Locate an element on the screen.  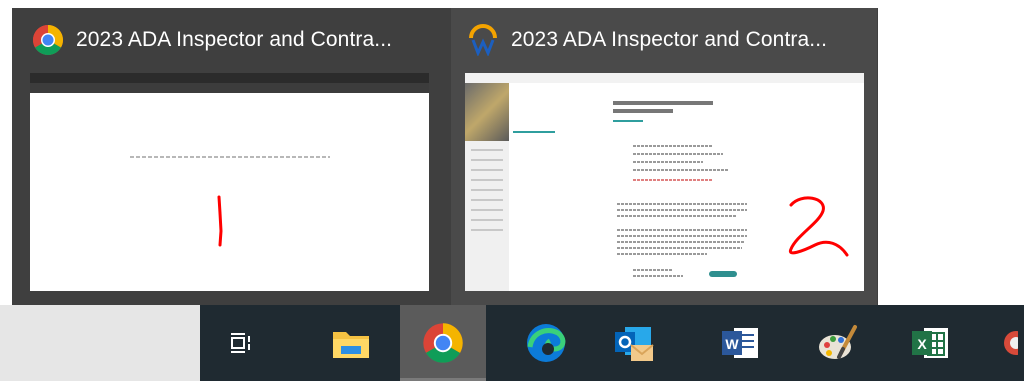
file-explorer-button is located at coordinates (351, 343).